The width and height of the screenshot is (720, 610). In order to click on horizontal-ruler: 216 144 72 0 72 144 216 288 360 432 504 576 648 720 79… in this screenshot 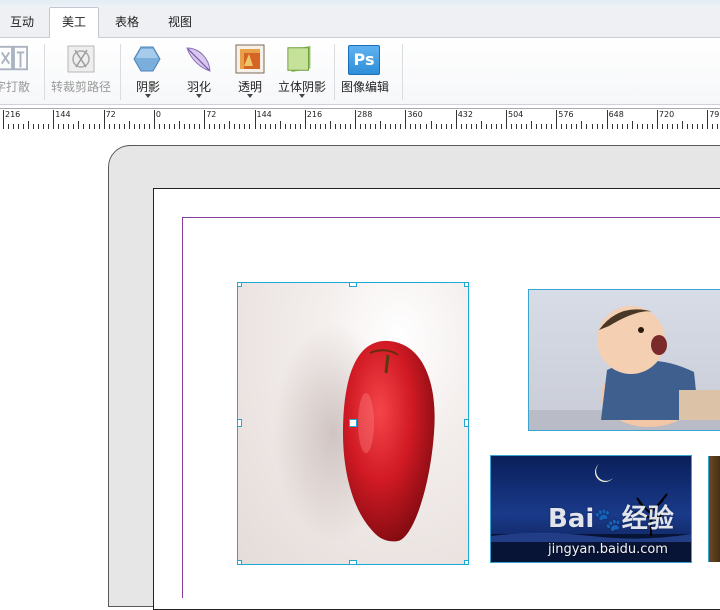, I will do `click(360, 119)`.